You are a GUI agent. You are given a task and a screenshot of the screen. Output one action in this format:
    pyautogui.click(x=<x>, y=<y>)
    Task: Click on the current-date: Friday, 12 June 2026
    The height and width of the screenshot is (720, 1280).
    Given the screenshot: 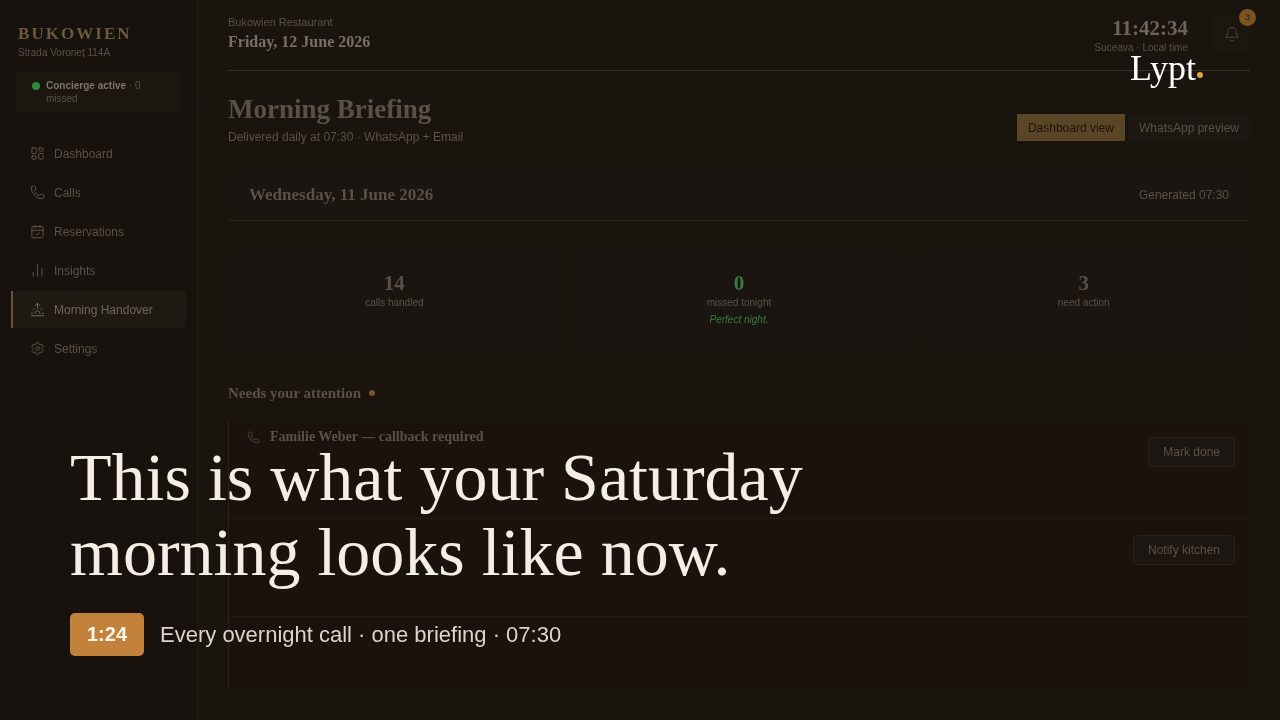 What is the action you would take?
    pyautogui.click(x=299, y=42)
    